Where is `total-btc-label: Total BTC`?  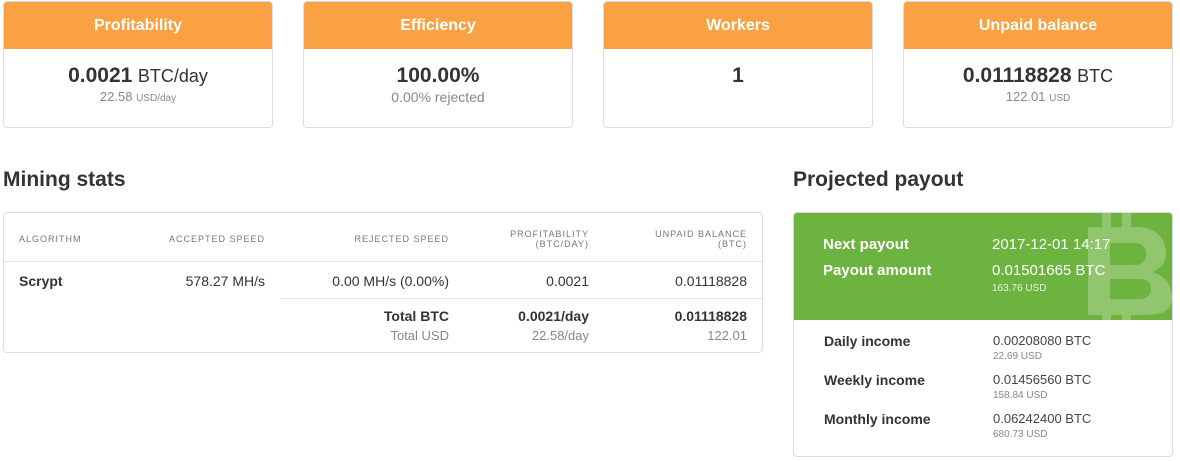 total-btc-label: Total BTC is located at coordinates (416, 316).